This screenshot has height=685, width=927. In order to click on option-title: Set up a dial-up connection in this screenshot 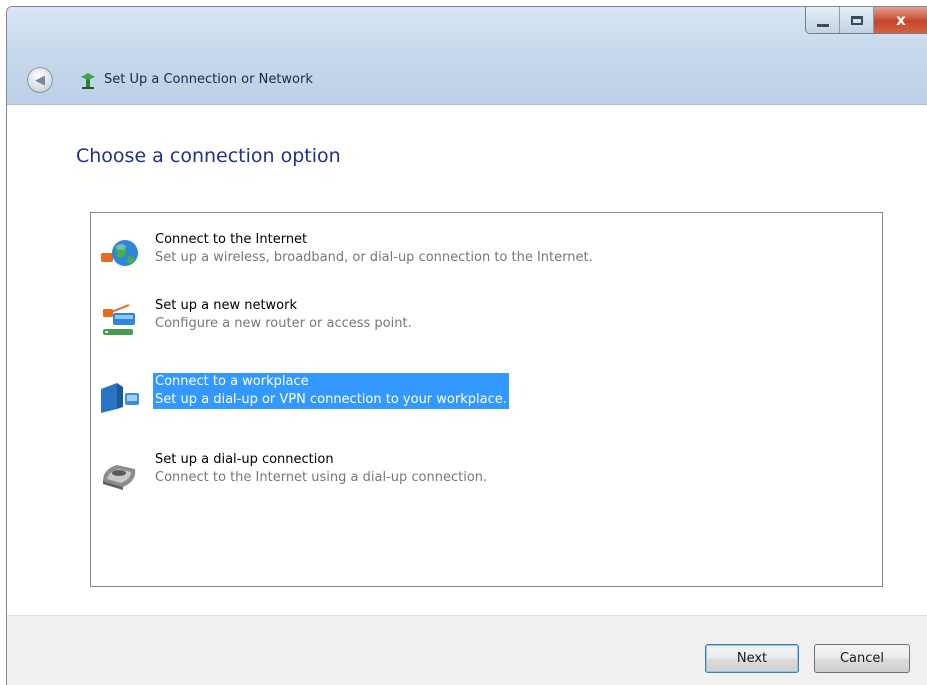, I will do `click(244, 459)`.